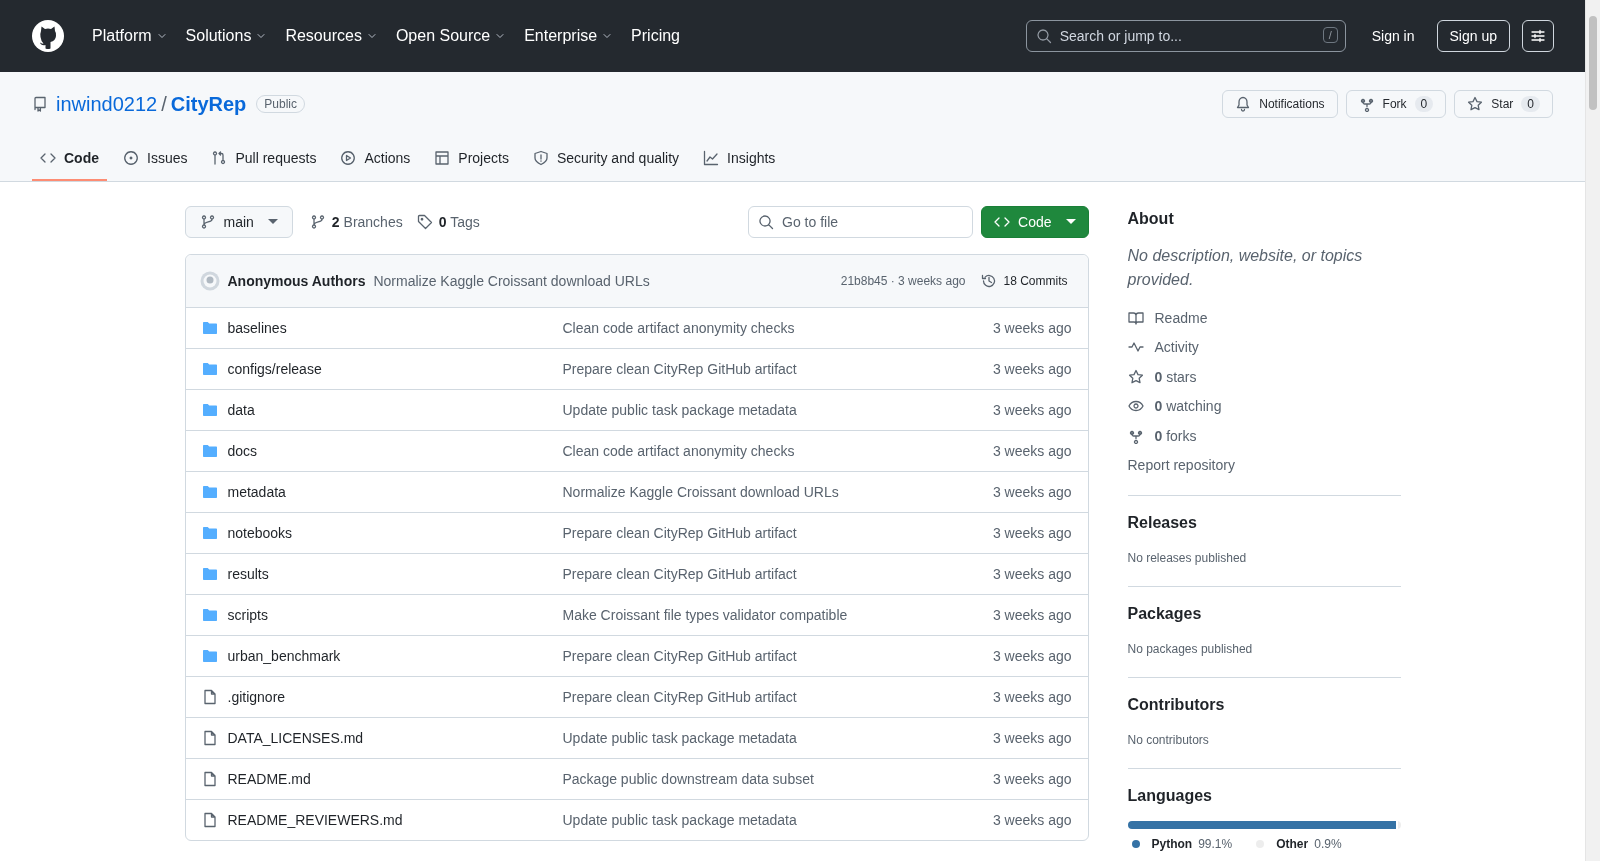 This screenshot has height=861, width=1600. Describe the element at coordinates (655, 36) in the screenshot. I see `nav-menu: Pricing` at that location.